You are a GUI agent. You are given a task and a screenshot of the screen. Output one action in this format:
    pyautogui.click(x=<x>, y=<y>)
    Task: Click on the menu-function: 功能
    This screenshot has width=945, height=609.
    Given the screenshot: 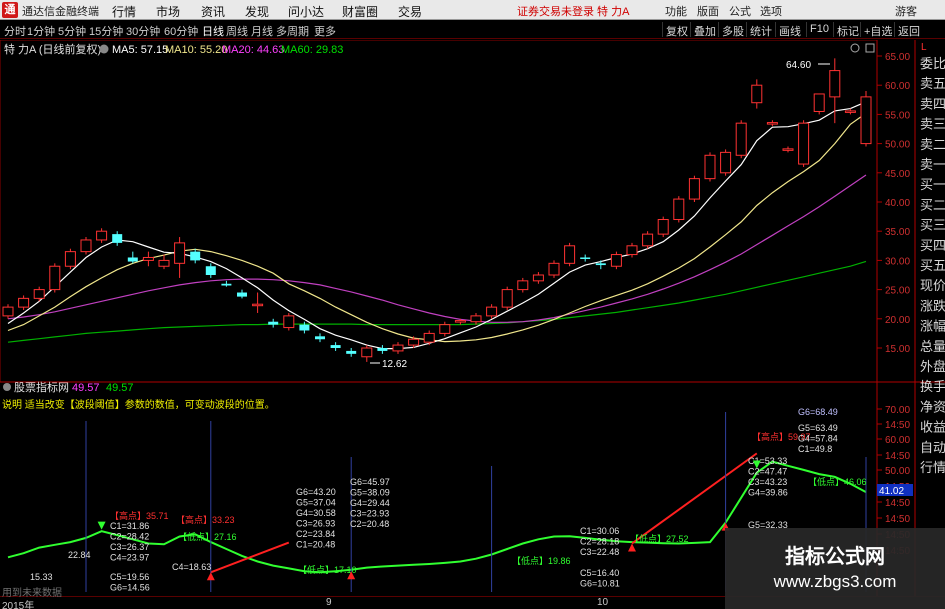 What is the action you would take?
    pyautogui.click(x=676, y=11)
    